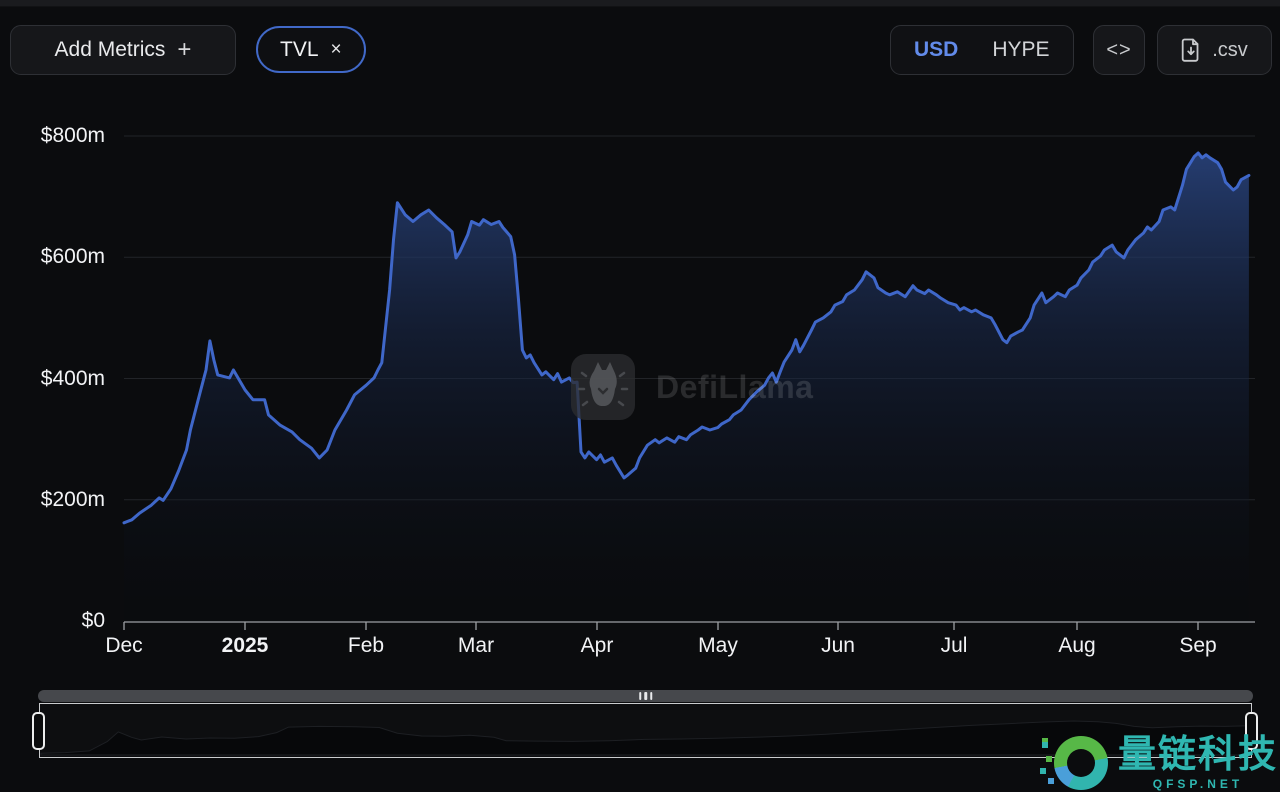  I want to click on x-axis-label: Sep, so click(1198, 645).